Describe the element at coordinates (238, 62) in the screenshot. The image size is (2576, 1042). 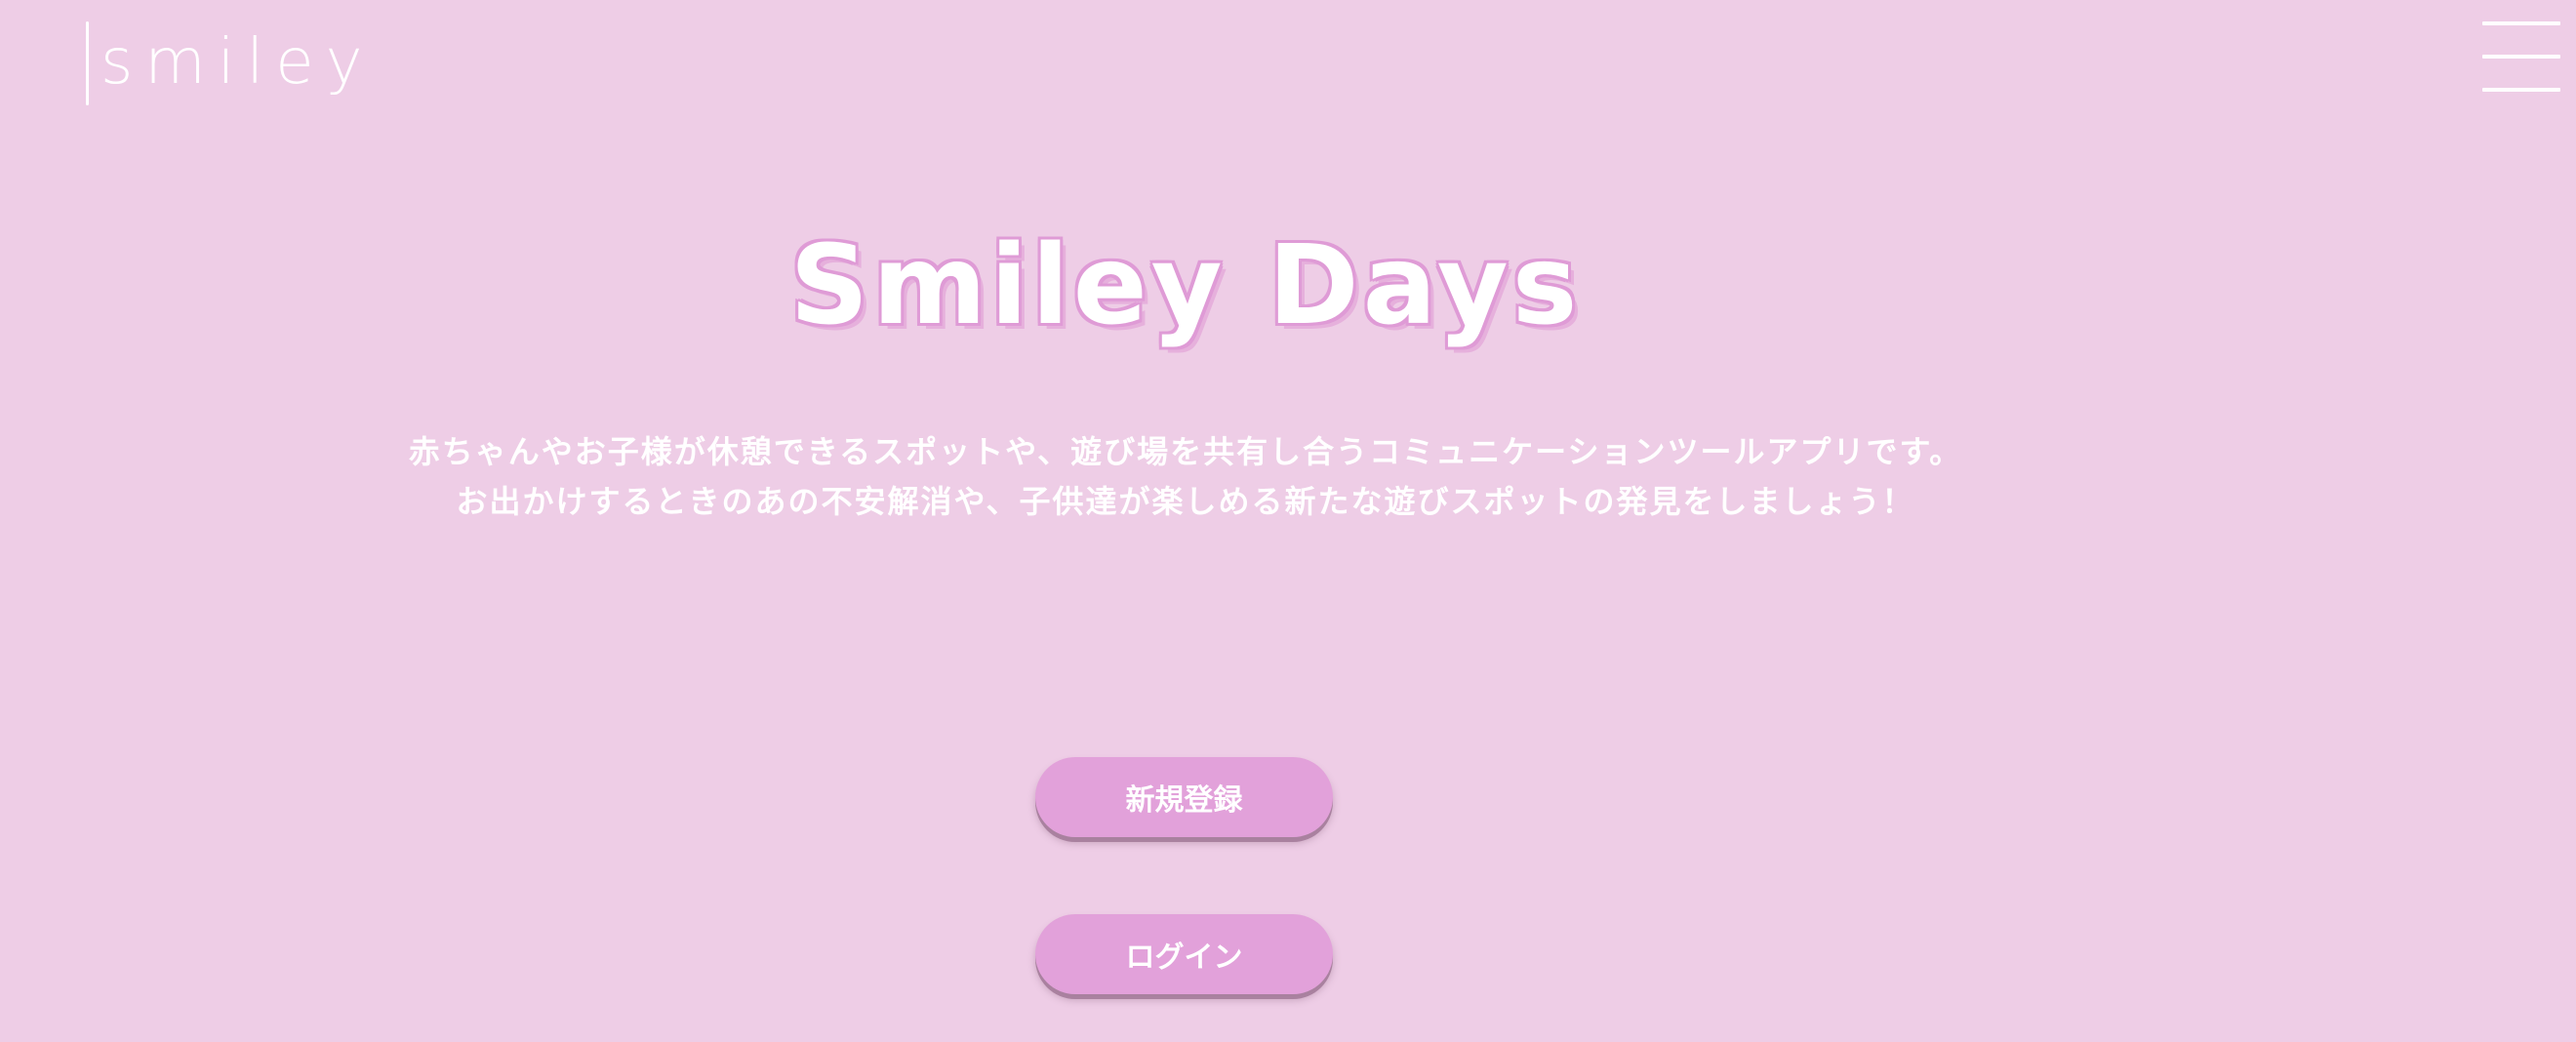
I see `logo-text: smiley` at that location.